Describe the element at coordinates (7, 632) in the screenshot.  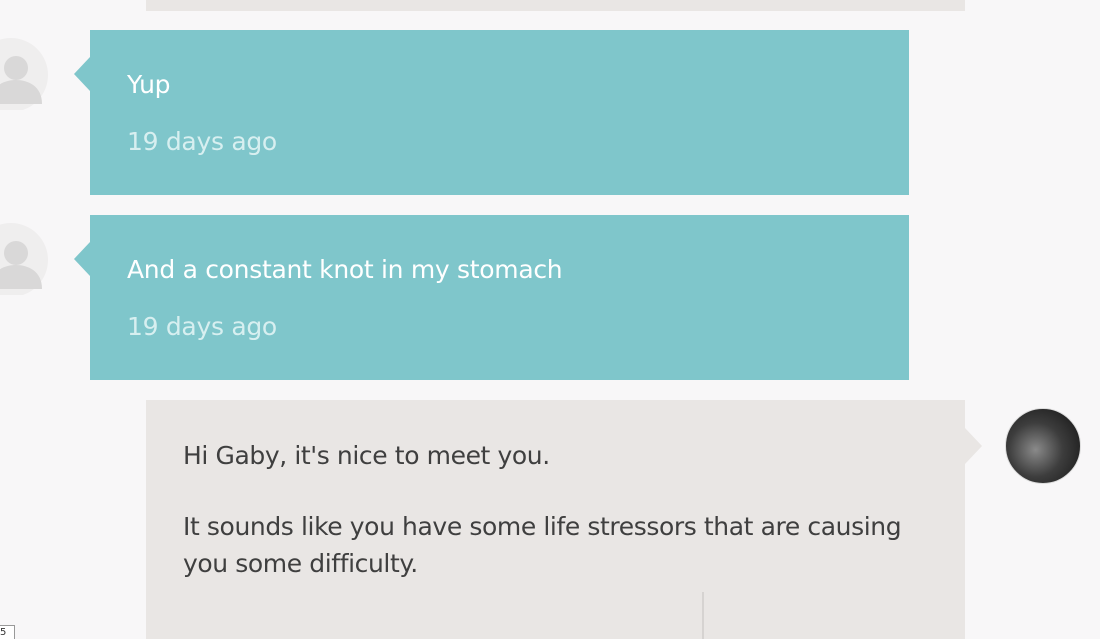
I see `corner-tag: 5` at that location.